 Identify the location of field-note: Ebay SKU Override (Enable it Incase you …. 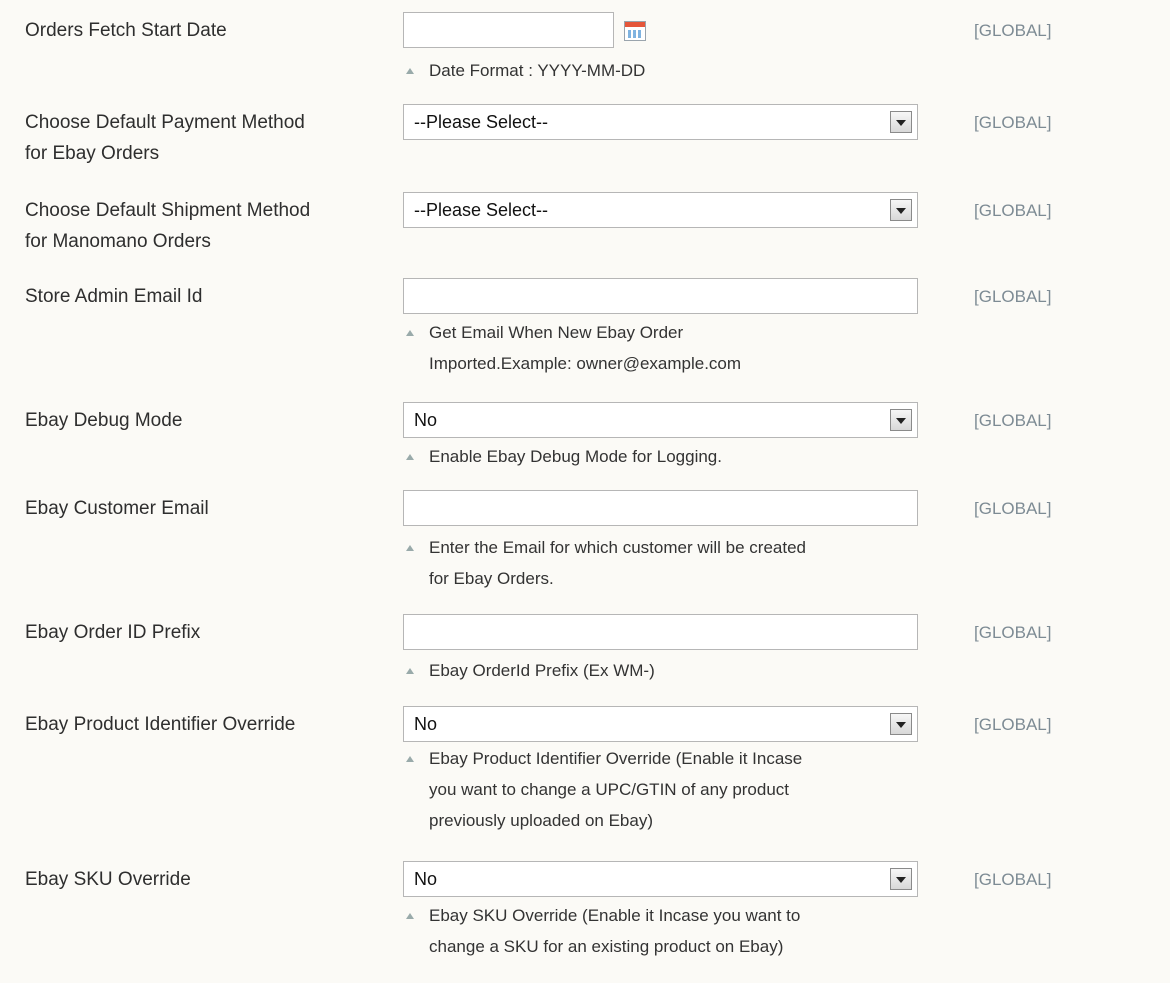
(666, 931).